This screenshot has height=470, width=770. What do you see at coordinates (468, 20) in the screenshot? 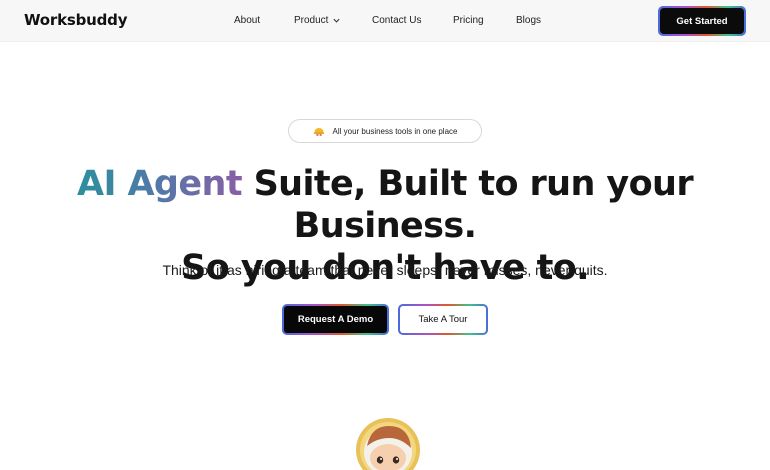
I see `nav-pricing: Pricing` at bounding box center [468, 20].